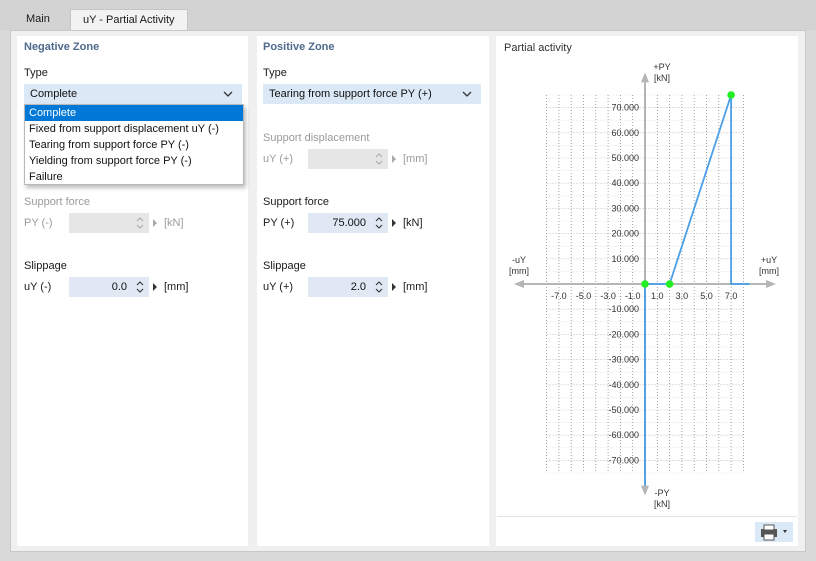  Describe the element at coordinates (278, 159) in the screenshot. I see `positive-displacement-label: uY (+)` at that location.